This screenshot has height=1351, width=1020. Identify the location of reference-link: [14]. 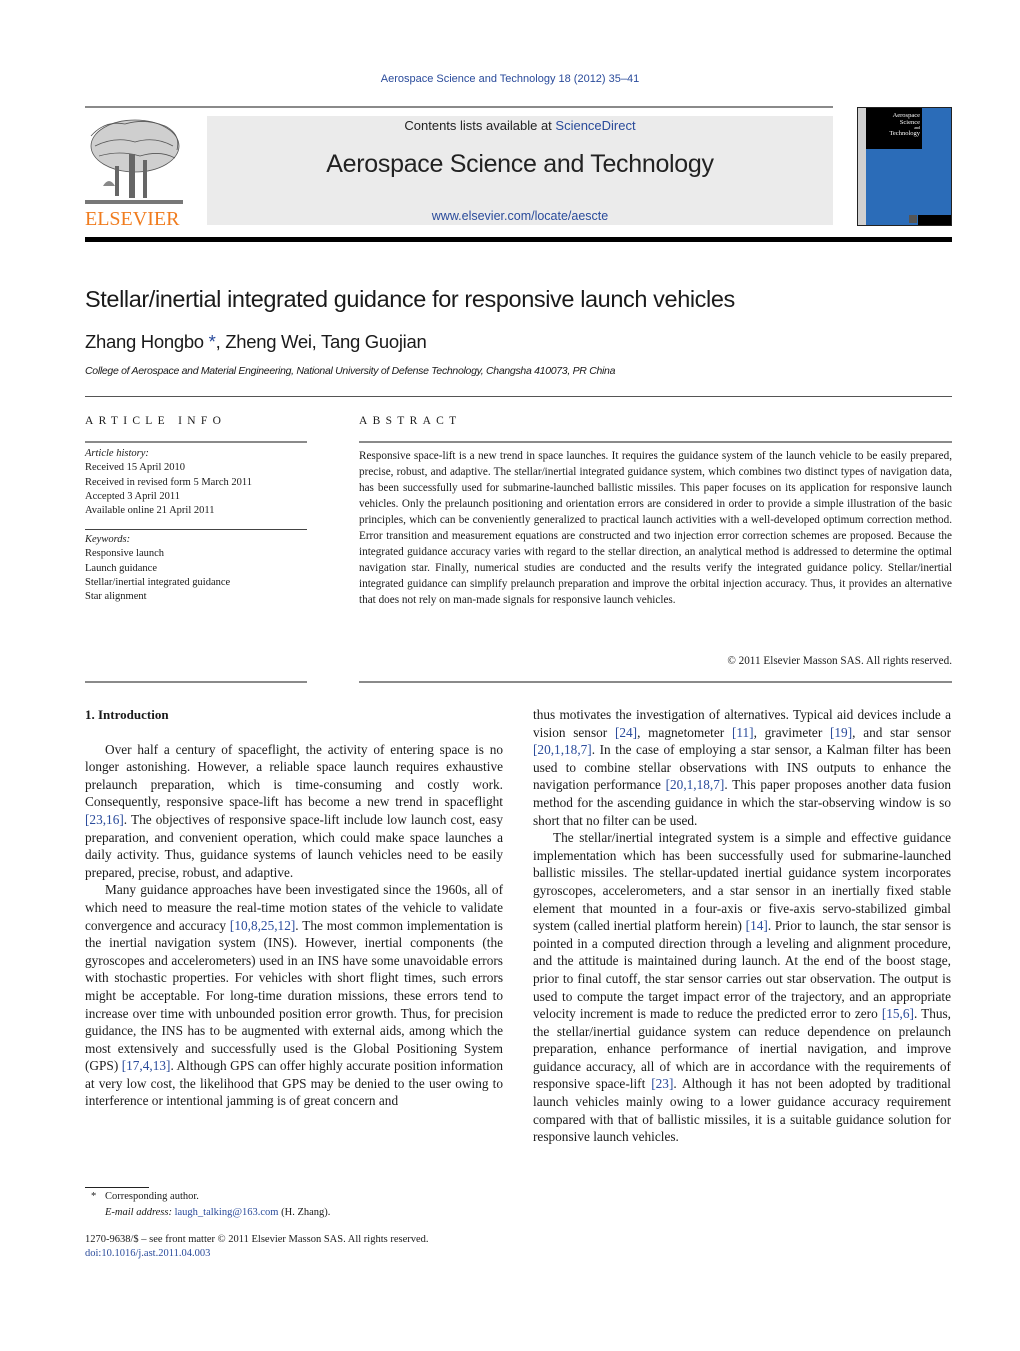
(757, 925).